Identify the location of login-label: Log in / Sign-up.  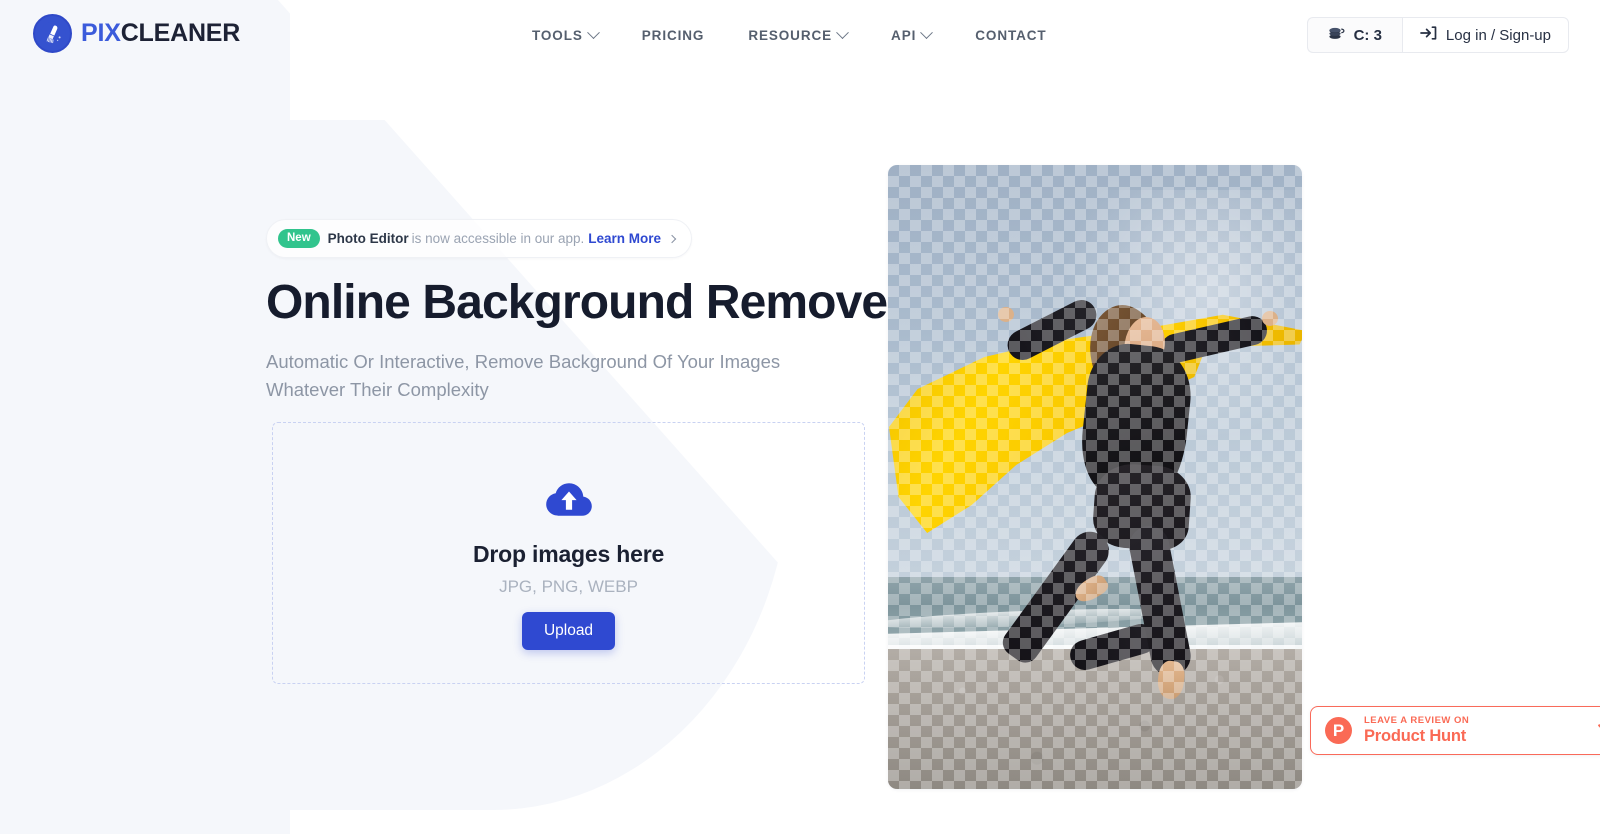
(1498, 35).